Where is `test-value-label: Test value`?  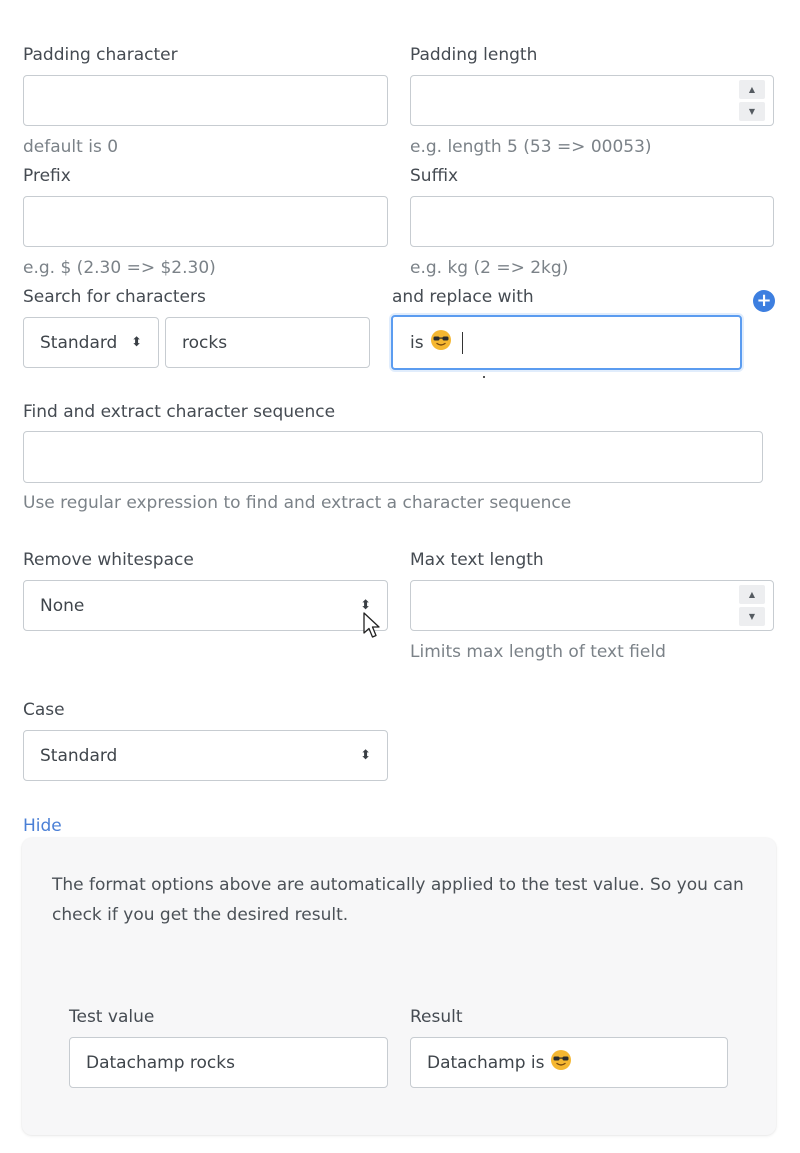
test-value-label: Test value is located at coordinates (112, 1017).